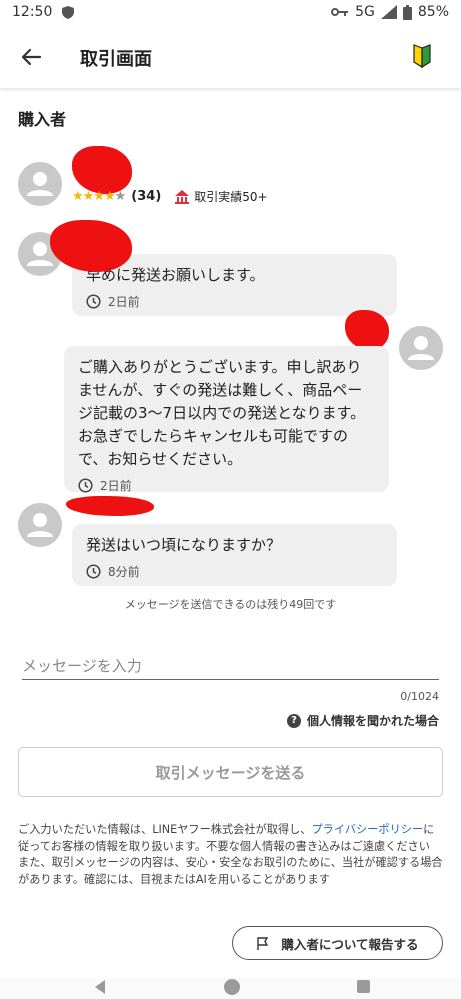 The image size is (461, 999). I want to click on report-buyer-label: 購入者について報告する, so click(350, 944).